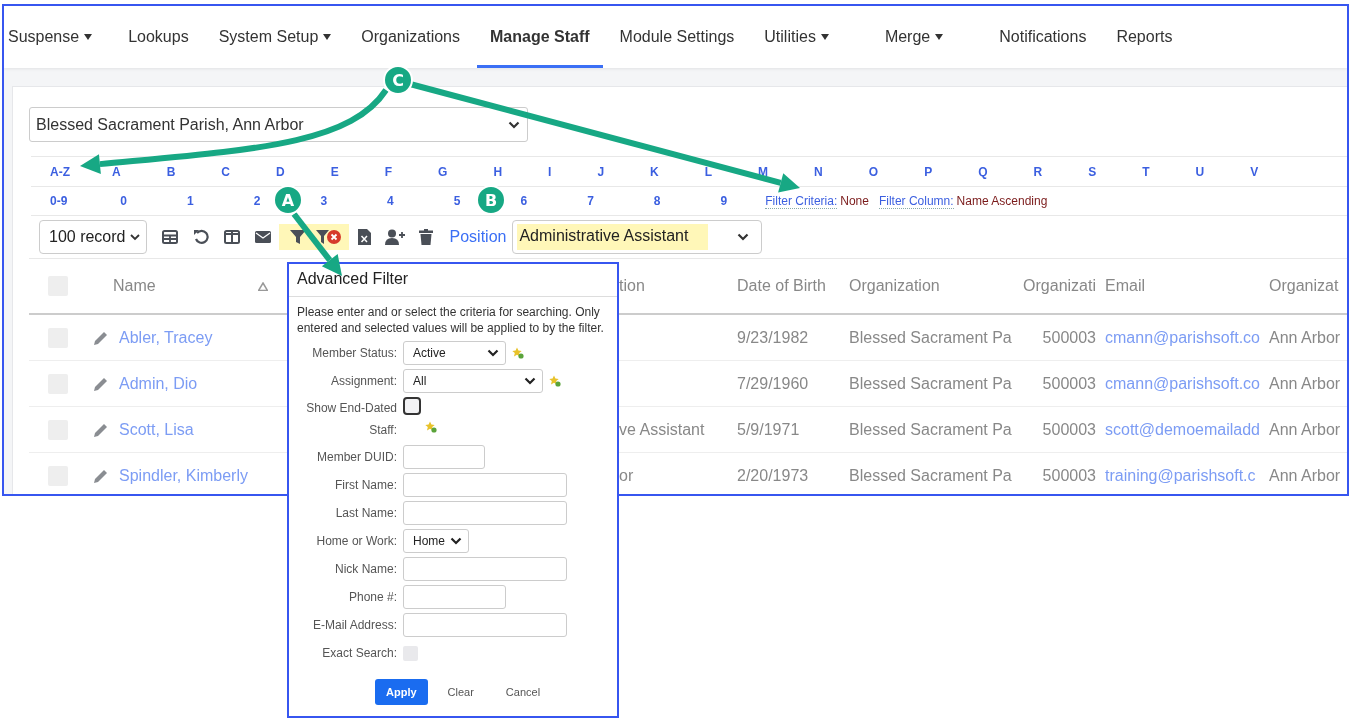  Describe the element at coordinates (59, 201) in the screenshot. I see `digit-filter-link: 0-9` at that location.